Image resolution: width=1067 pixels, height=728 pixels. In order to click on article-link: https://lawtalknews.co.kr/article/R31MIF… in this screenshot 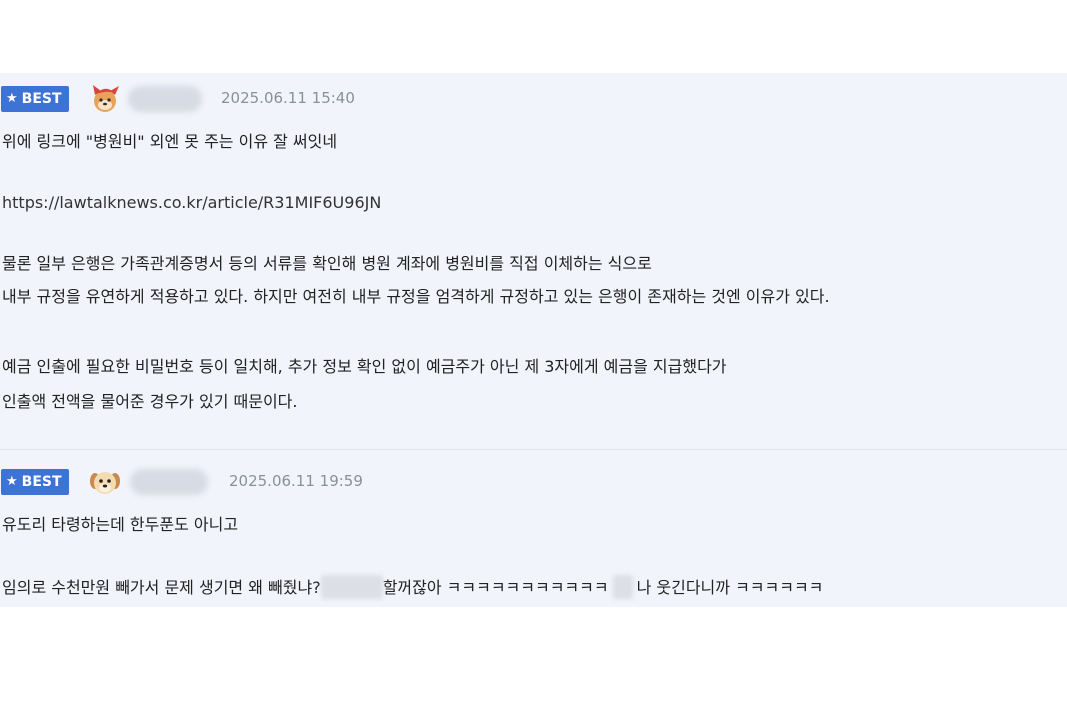, I will do `click(191, 203)`.